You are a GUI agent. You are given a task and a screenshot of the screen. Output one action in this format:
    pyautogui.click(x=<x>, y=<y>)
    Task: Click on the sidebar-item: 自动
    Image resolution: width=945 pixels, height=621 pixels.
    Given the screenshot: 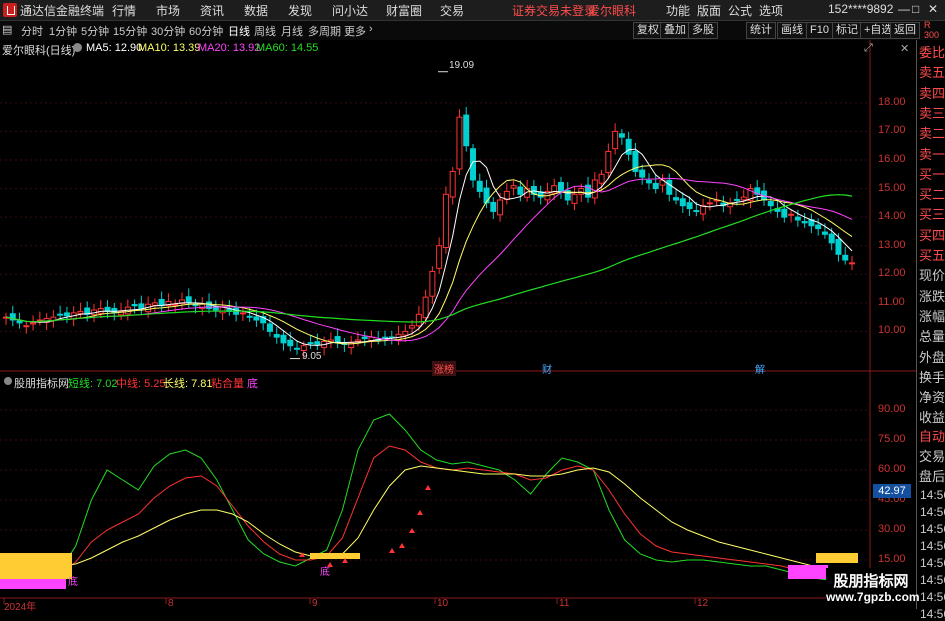 What is the action you would take?
    pyautogui.click(x=932, y=436)
    